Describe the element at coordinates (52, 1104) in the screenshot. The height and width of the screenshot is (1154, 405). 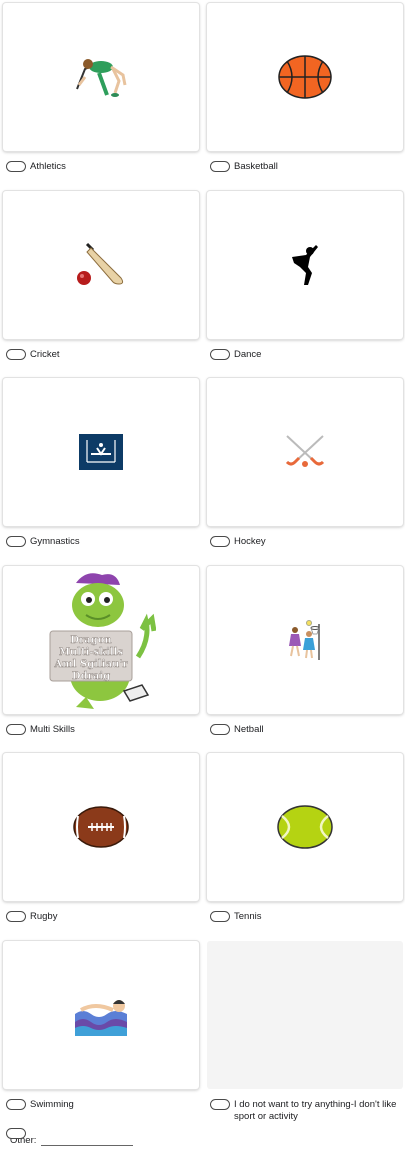
I see `option-label: Swimming` at that location.